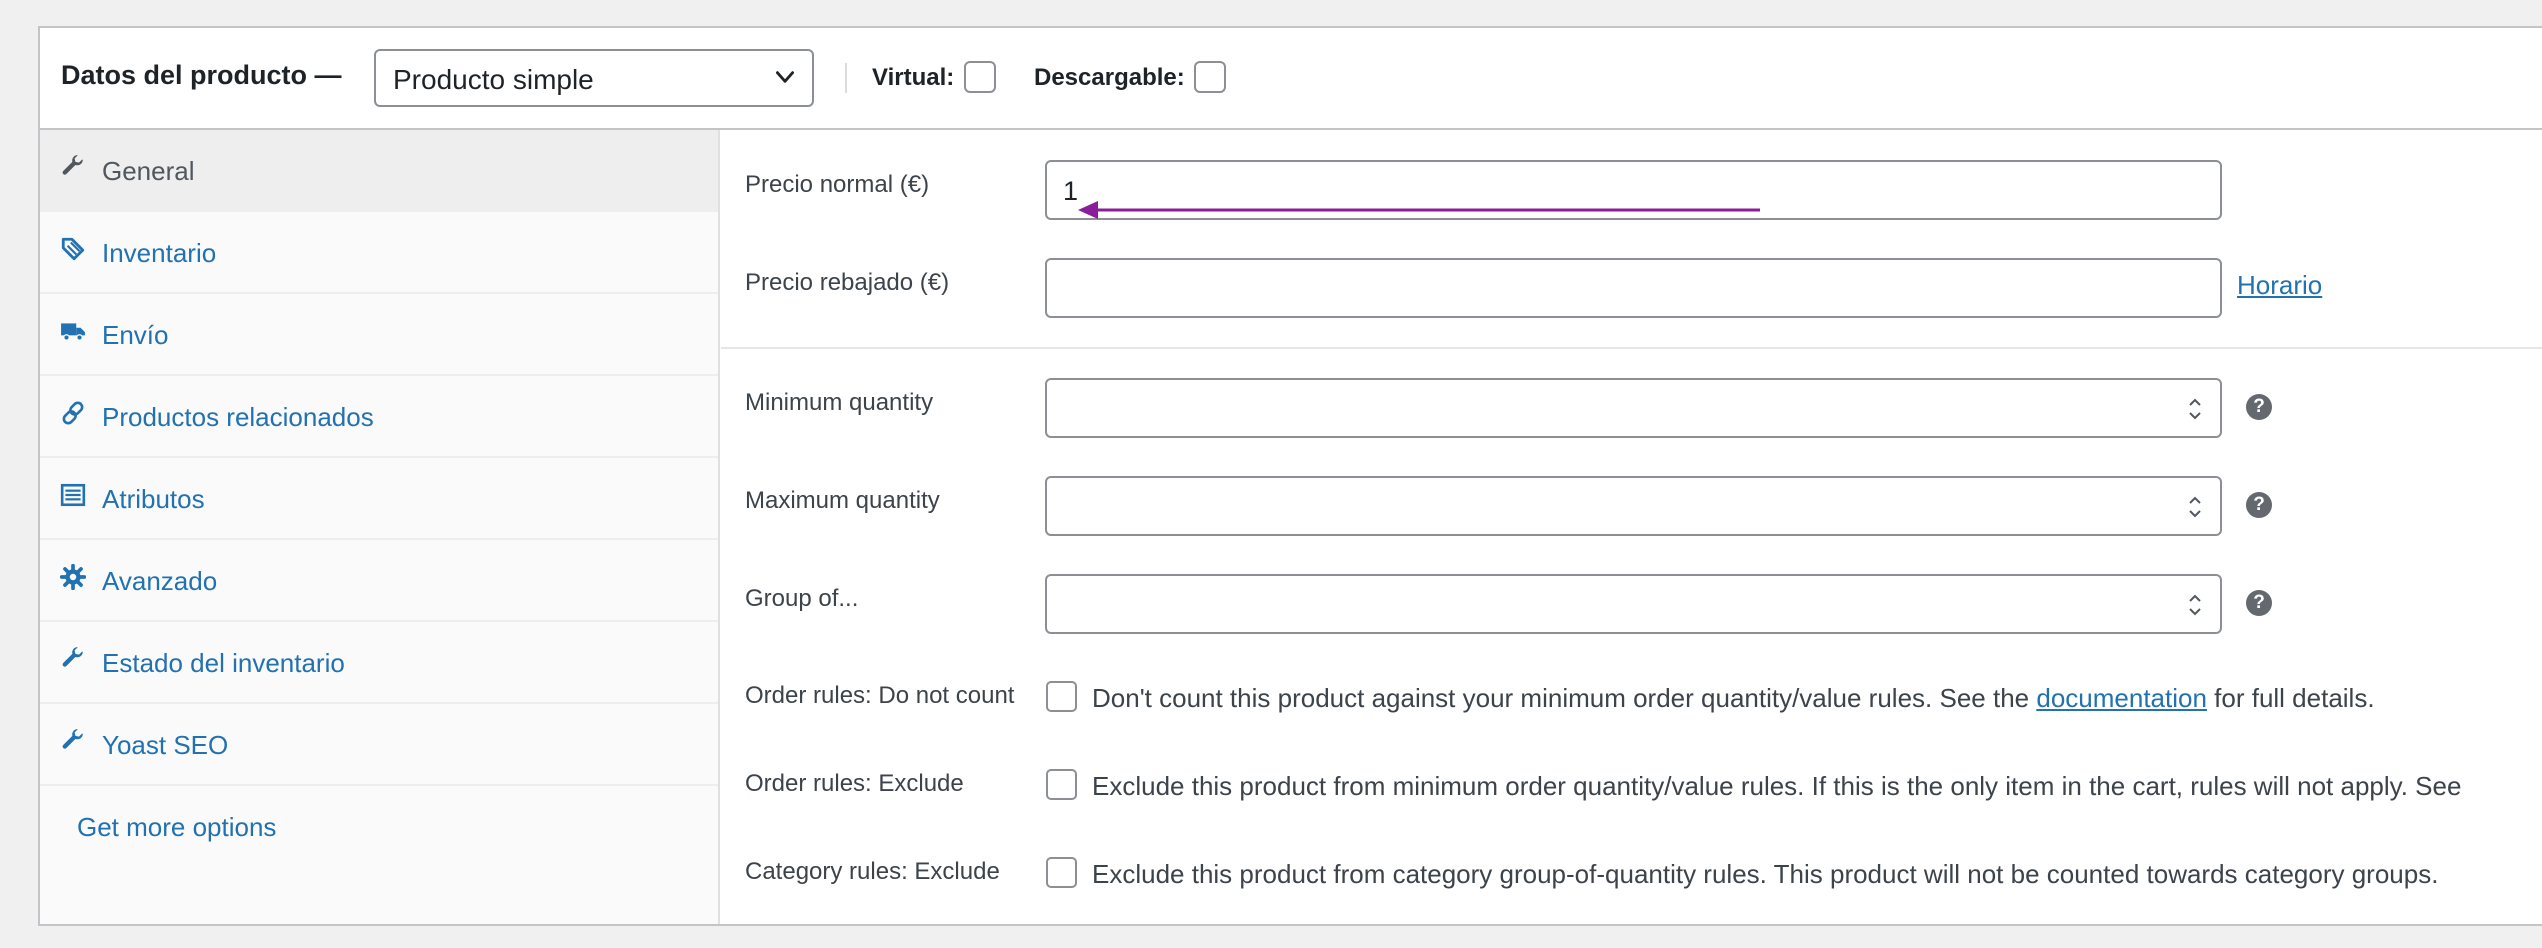 The width and height of the screenshot is (2542, 948). I want to click on do-not-count-text-after: for full details., so click(2294, 698).